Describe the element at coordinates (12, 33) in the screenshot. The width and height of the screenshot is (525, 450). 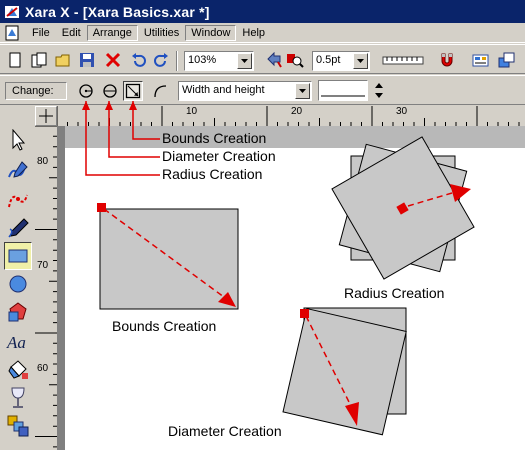
I see `document-icon` at that location.